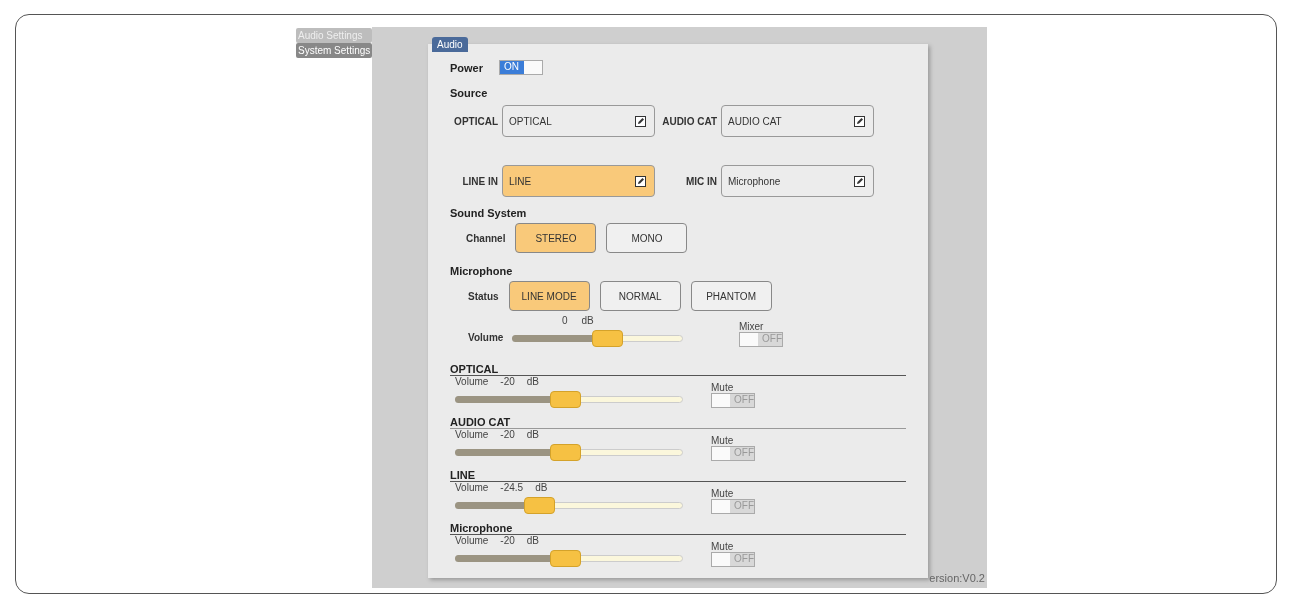 The image size is (1290, 607). Describe the element at coordinates (334, 50) in the screenshot. I see `sidebar-item: System Settings` at that location.